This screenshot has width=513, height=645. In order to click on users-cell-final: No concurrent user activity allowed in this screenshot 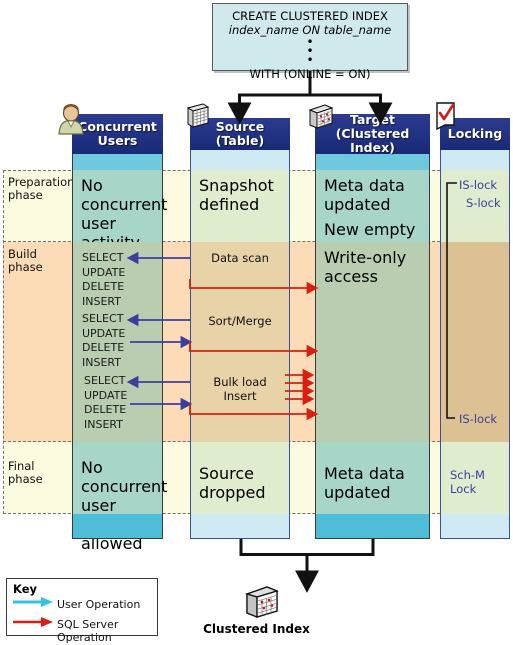, I will do `click(119, 497)`.